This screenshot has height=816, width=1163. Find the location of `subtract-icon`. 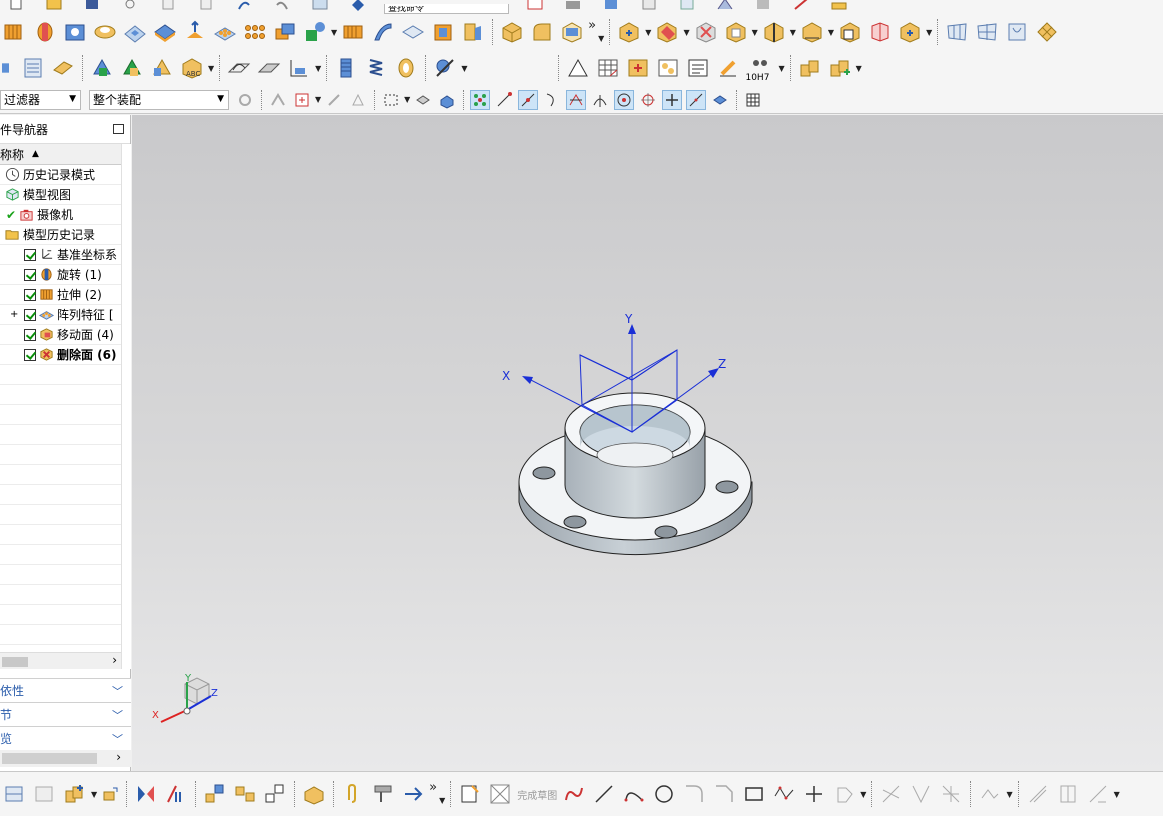

subtract-icon is located at coordinates (667, 32).